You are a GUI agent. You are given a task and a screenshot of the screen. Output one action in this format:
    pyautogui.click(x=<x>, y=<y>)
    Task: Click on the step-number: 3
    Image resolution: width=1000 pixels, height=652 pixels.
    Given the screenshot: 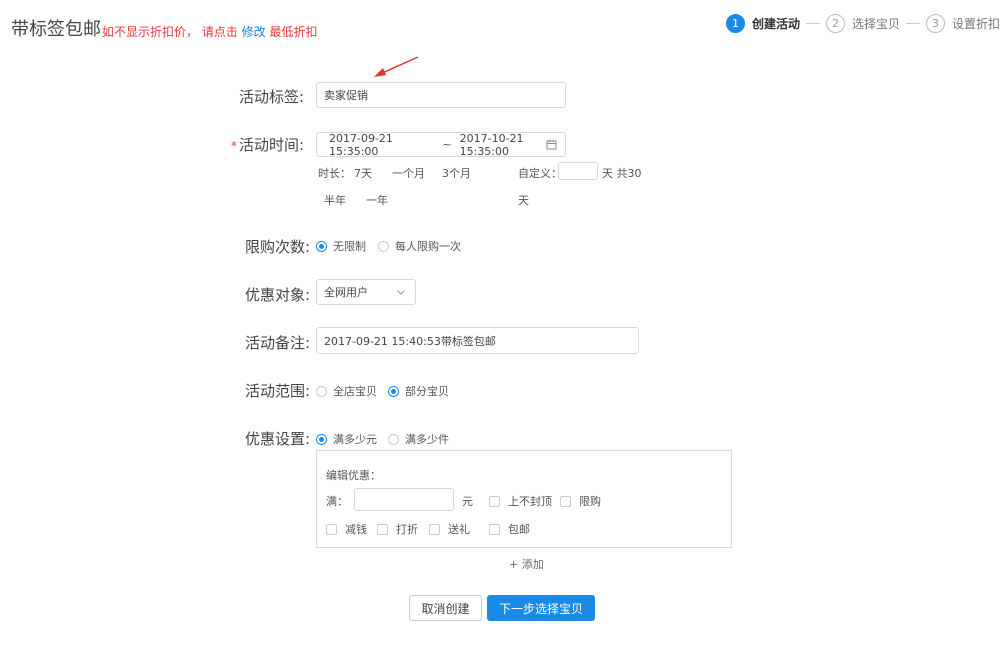 What is the action you would take?
    pyautogui.click(x=935, y=23)
    